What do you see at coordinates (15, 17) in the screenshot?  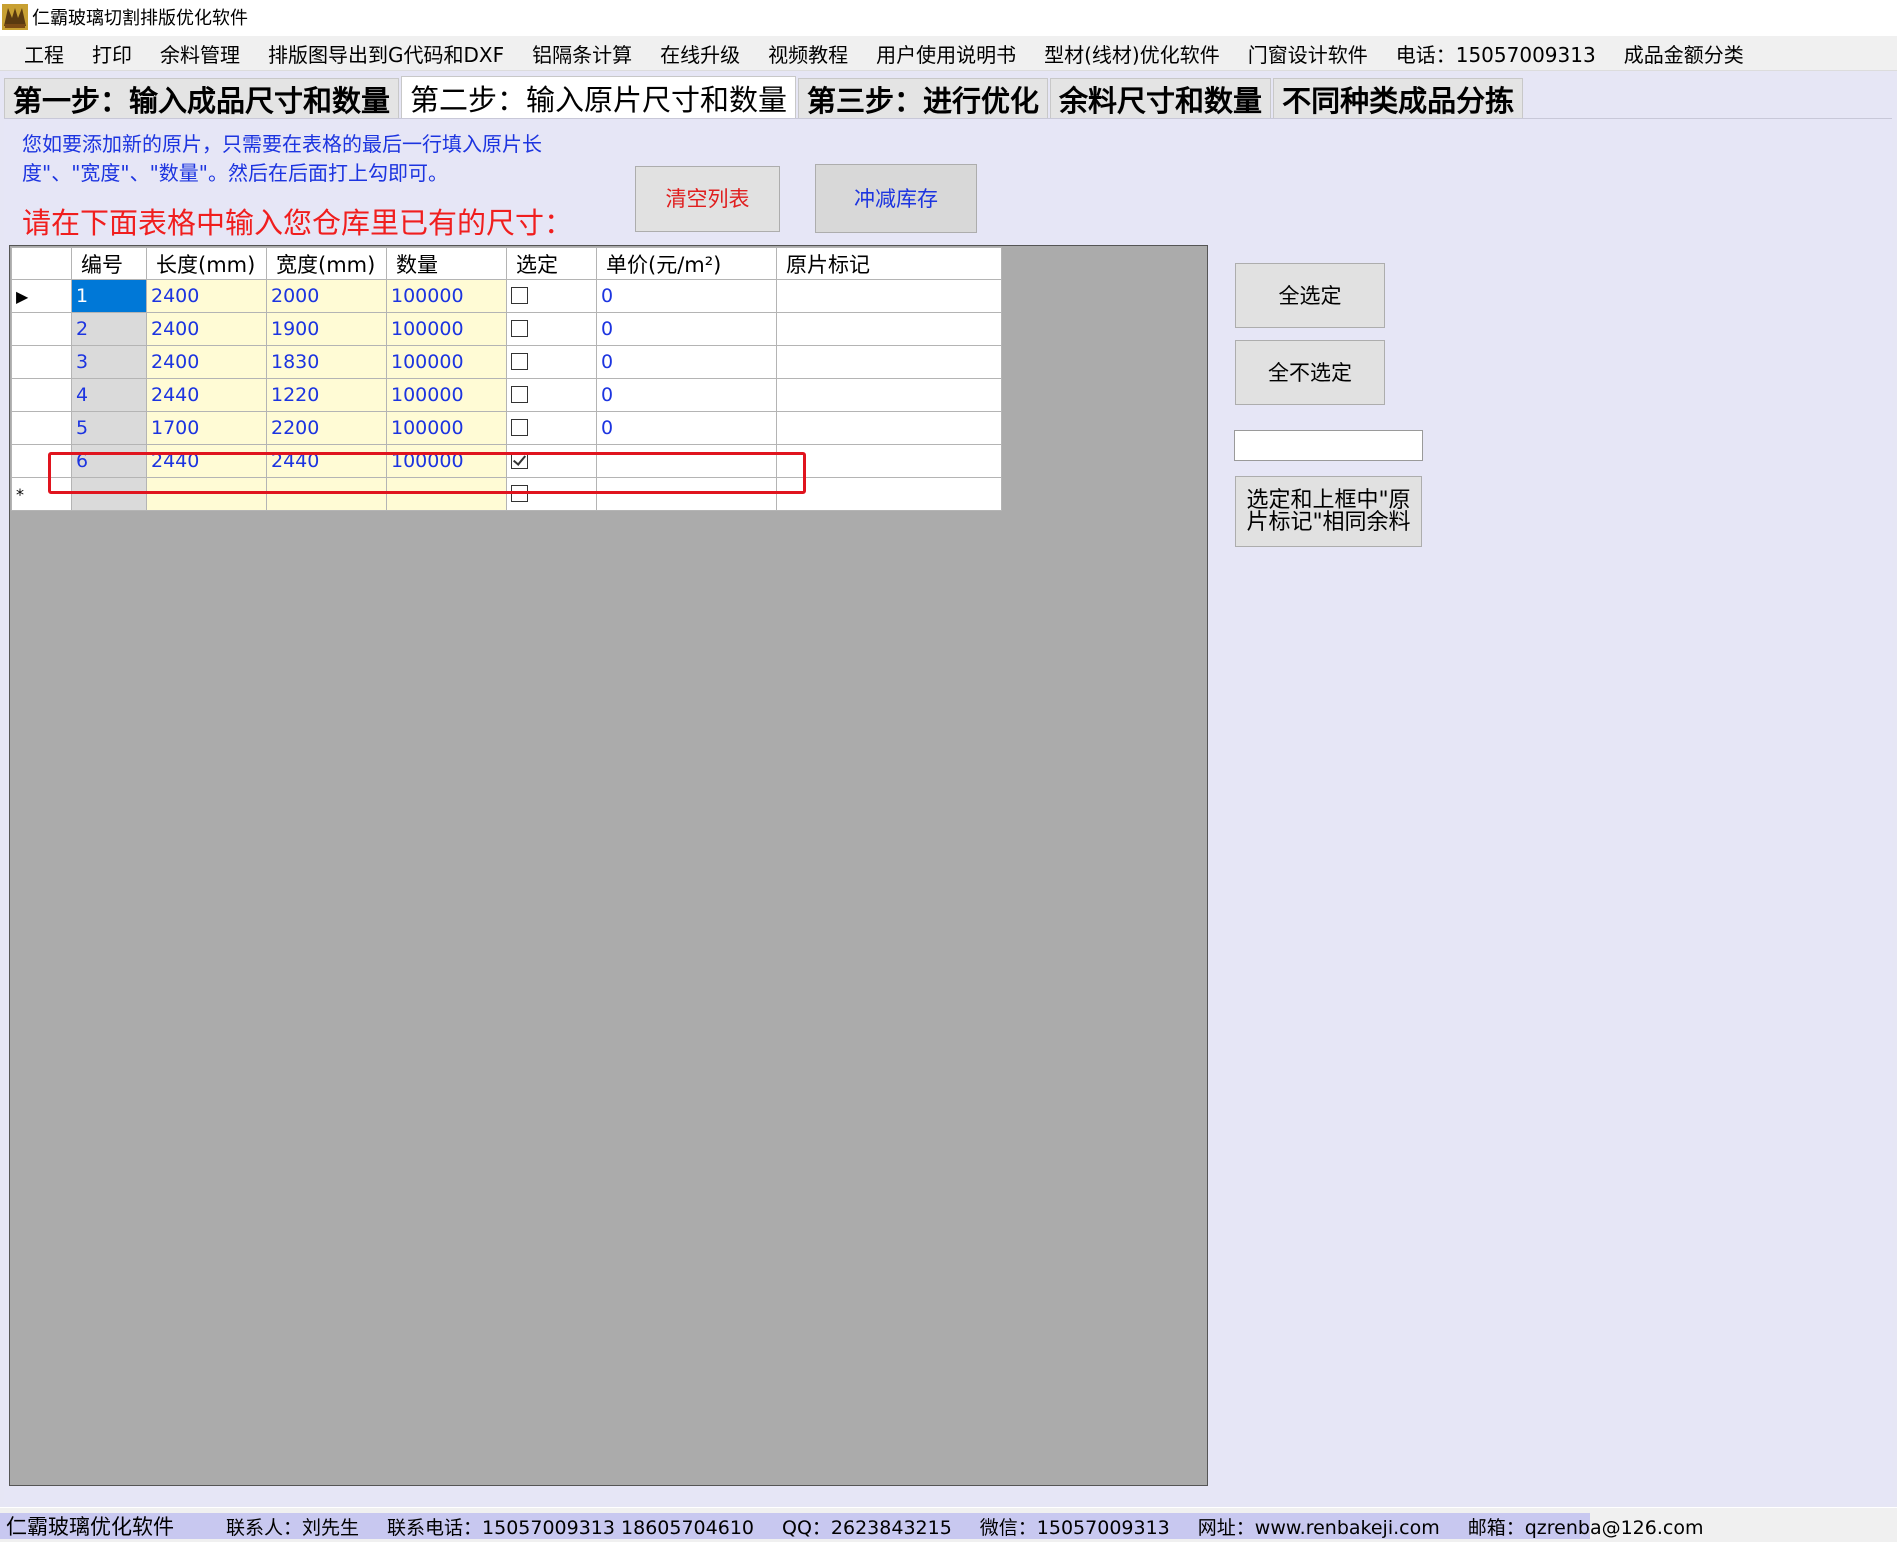 I see `app-logo-icon` at bounding box center [15, 17].